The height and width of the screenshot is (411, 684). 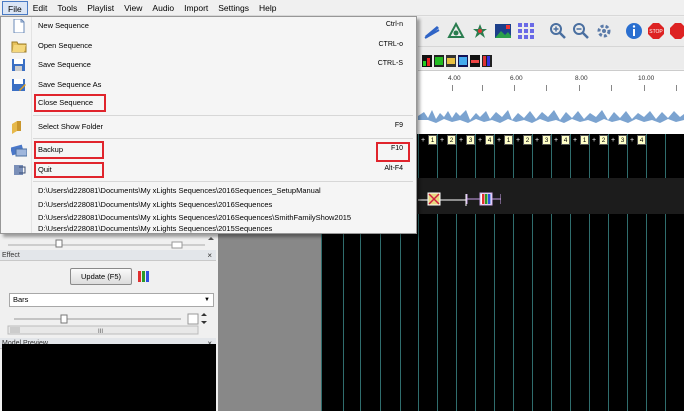 What do you see at coordinates (109, 242) in the screenshot?
I see `slider-remnant` at bounding box center [109, 242].